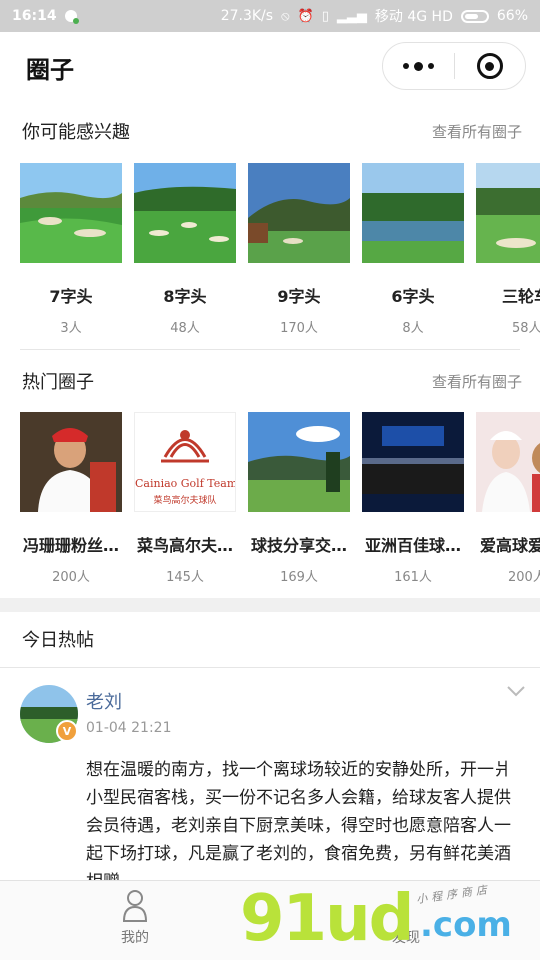 This screenshot has height=960, width=540. I want to click on battery-icon, so click(474, 16).